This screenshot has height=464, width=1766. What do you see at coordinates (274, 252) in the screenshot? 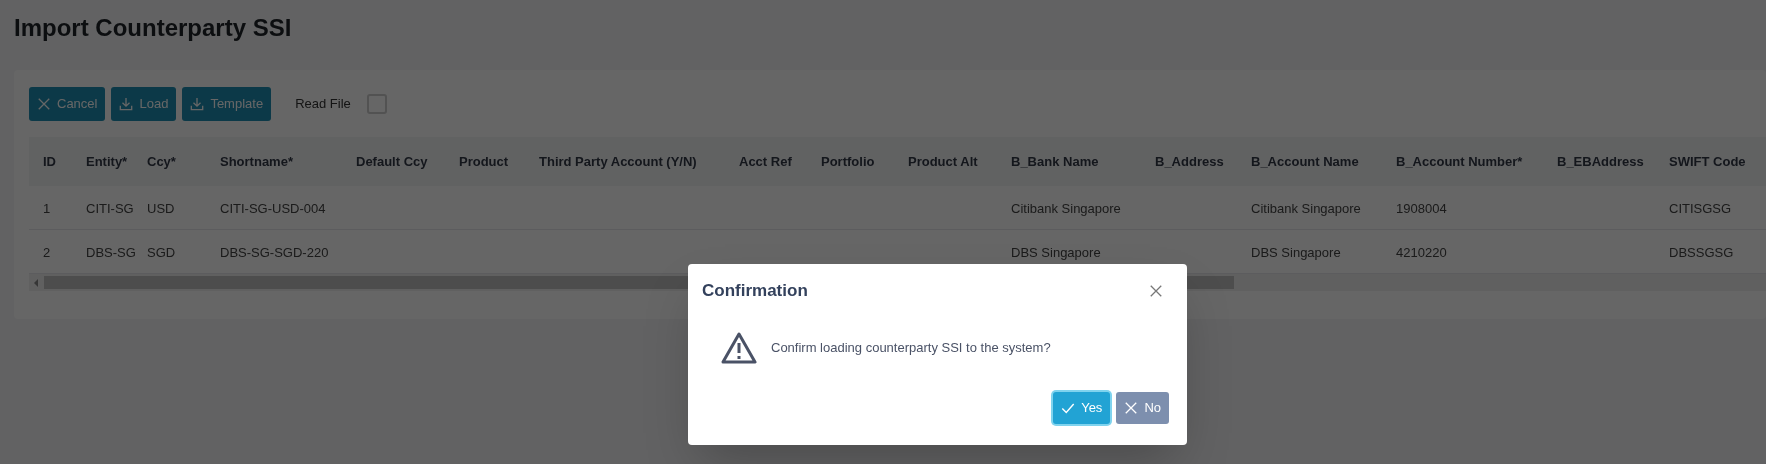
I see `table-cell: DBS-SG-SGD-220` at bounding box center [274, 252].